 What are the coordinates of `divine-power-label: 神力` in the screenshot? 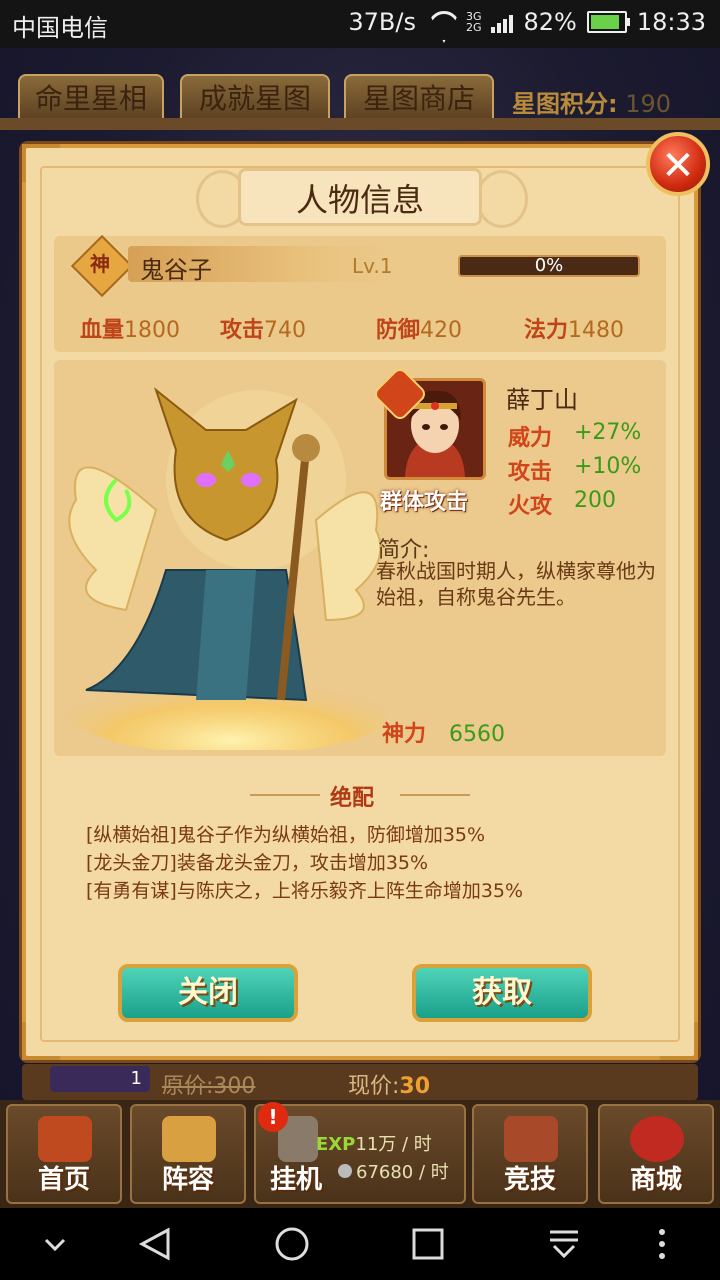 It's located at (404, 734).